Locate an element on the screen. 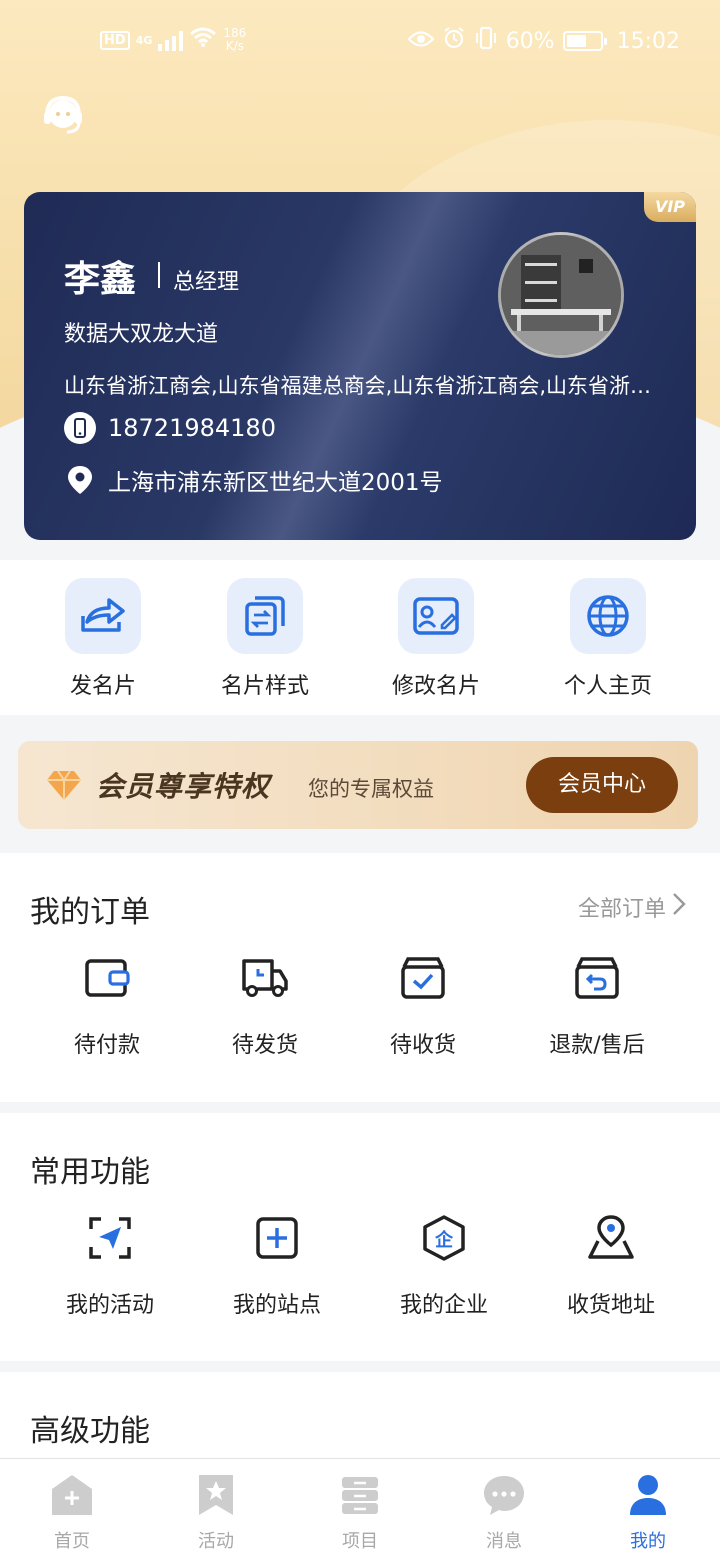 This screenshot has width=720, height=1560. home-icon is located at coordinates (72, 1495).